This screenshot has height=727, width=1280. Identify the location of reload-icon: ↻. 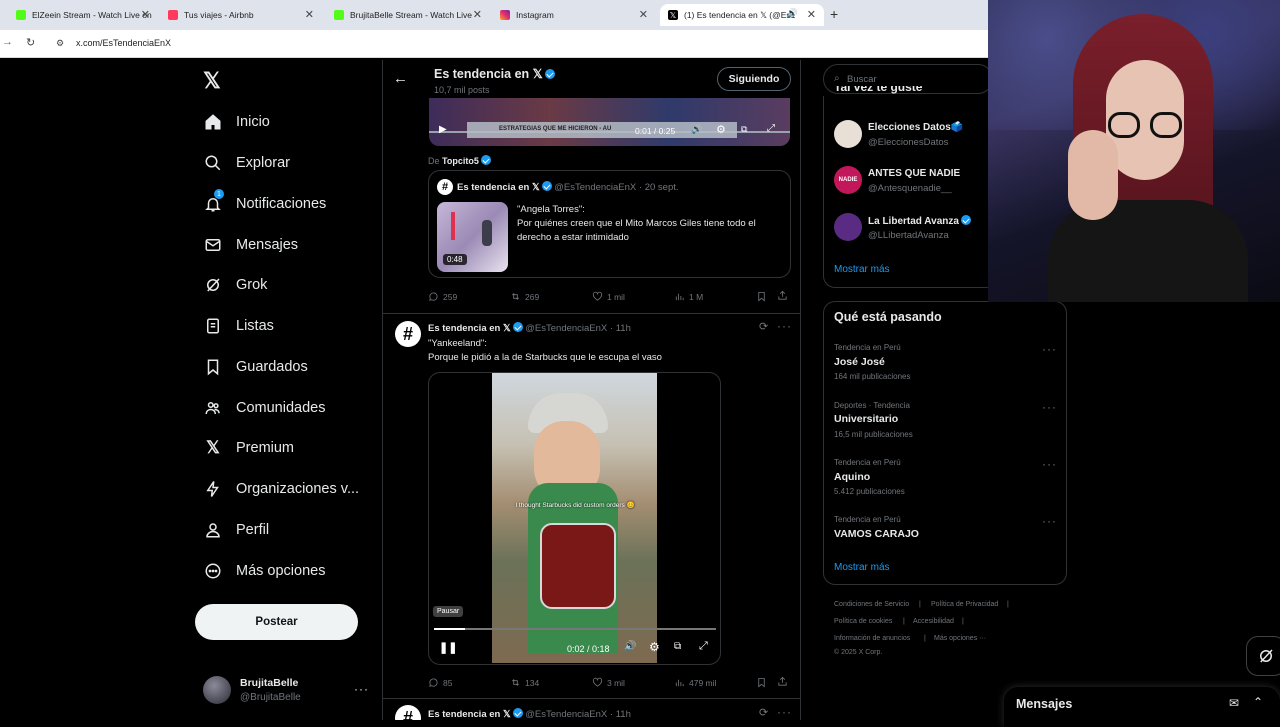
(30, 42).